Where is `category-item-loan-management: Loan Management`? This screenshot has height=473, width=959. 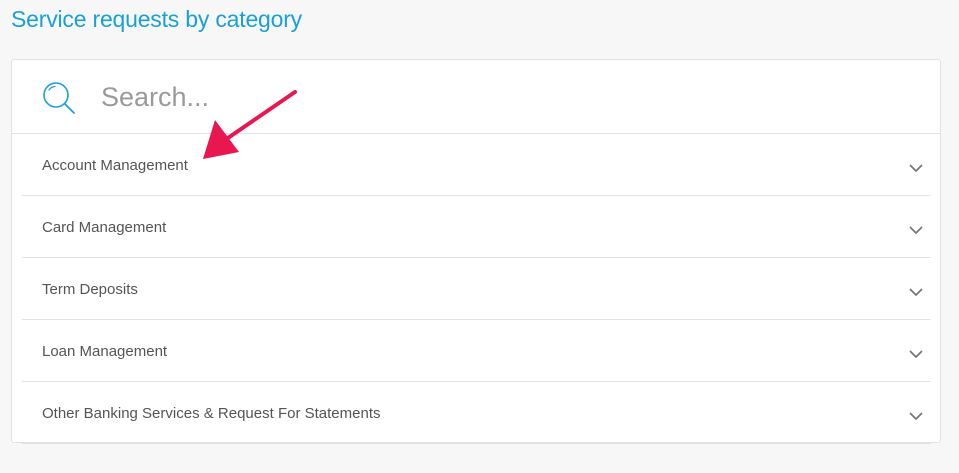 category-item-loan-management: Loan Management is located at coordinates (476, 351).